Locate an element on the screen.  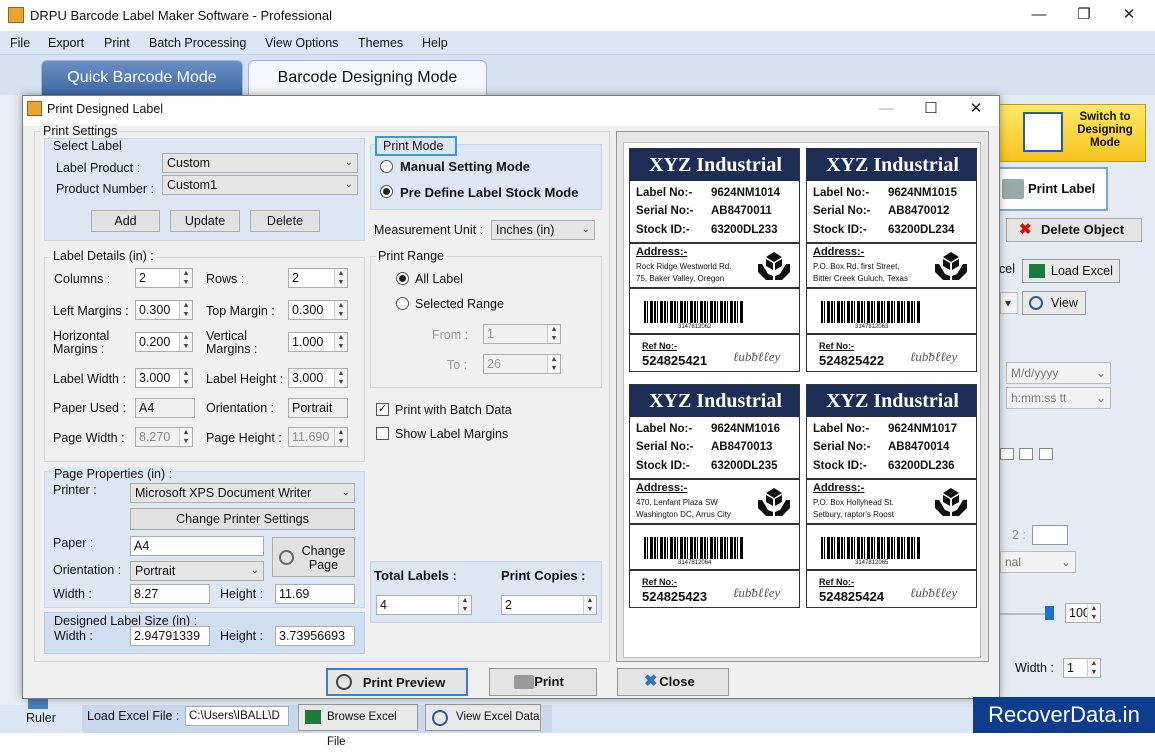
print-label-button: Print Label is located at coordinates (1053, 189).